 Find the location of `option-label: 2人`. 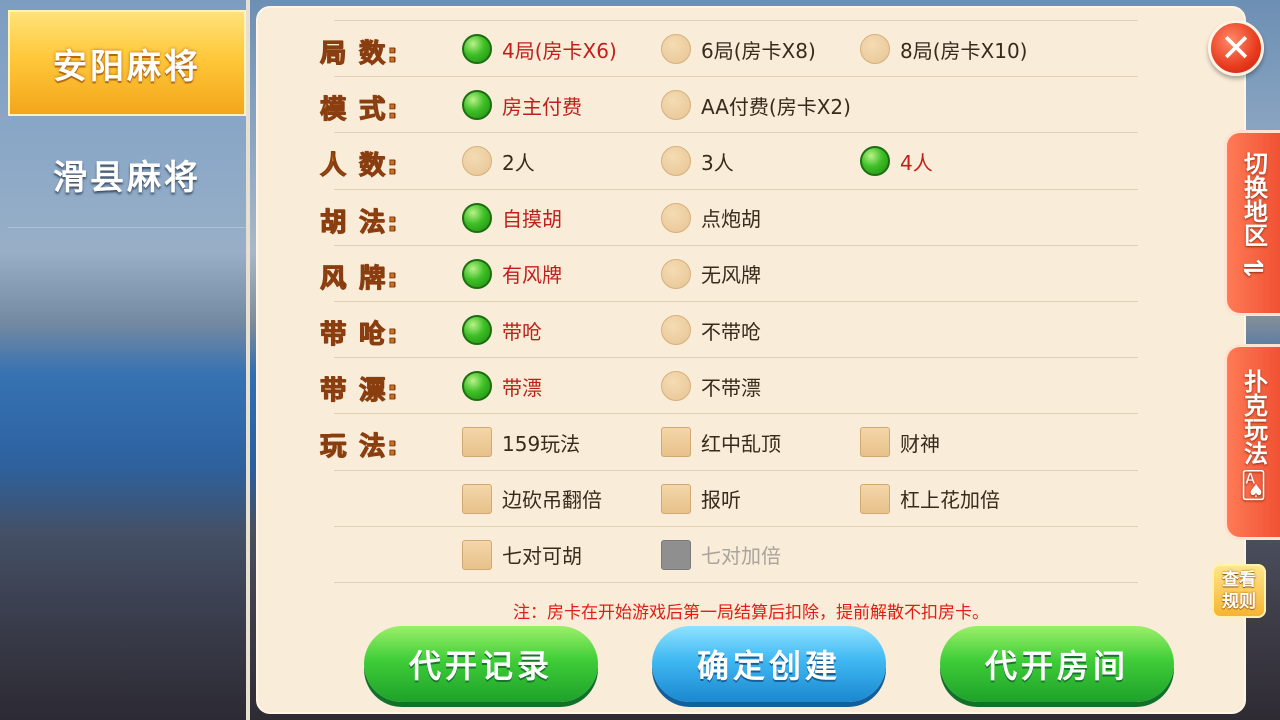

option-label: 2人 is located at coordinates (518, 162).